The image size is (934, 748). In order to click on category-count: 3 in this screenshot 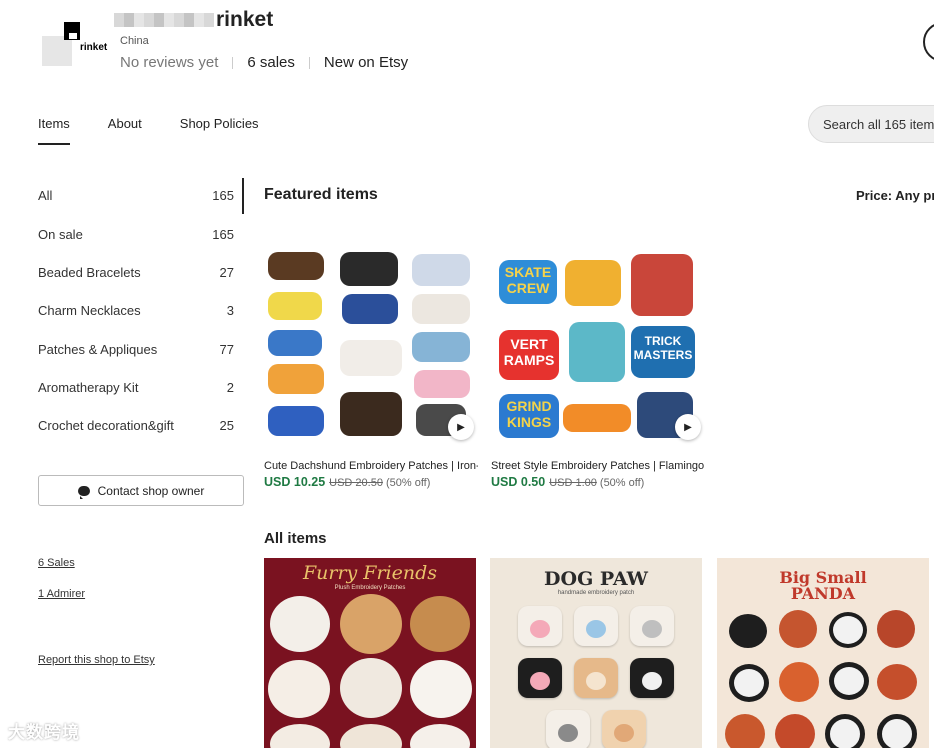, I will do `click(230, 310)`.